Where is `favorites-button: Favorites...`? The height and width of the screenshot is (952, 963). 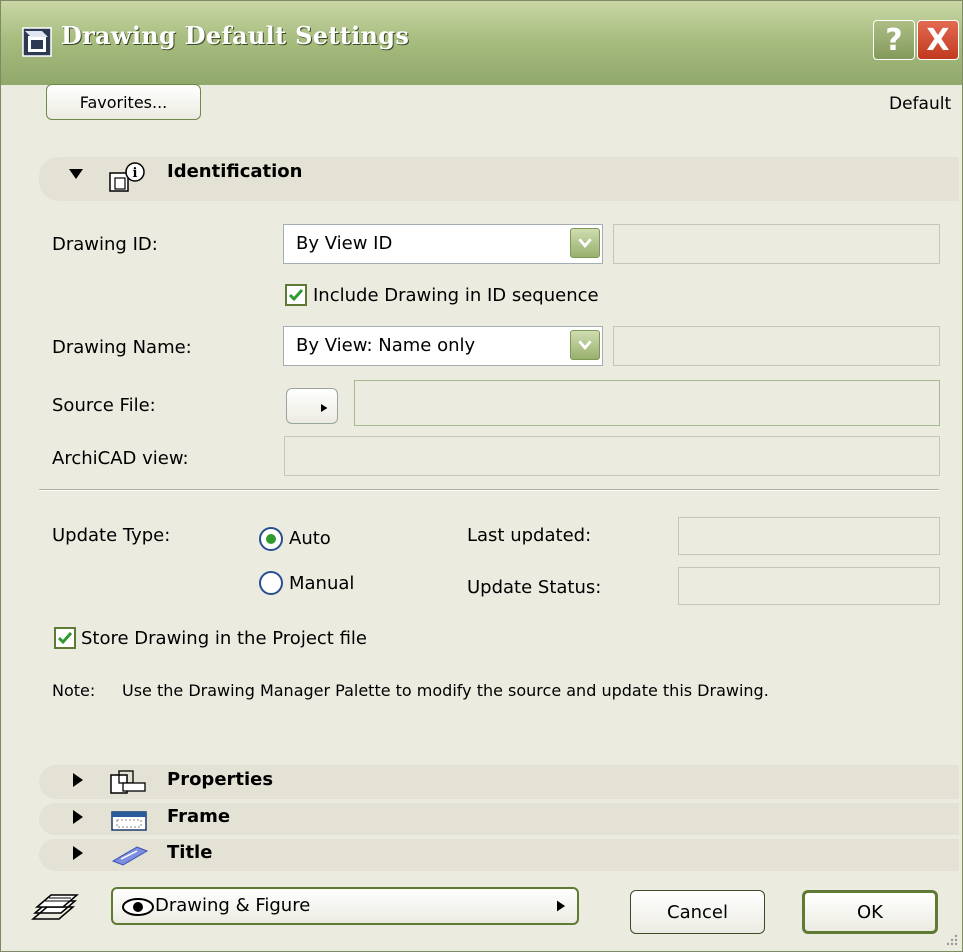 favorites-button: Favorites... is located at coordinates (123, 102).